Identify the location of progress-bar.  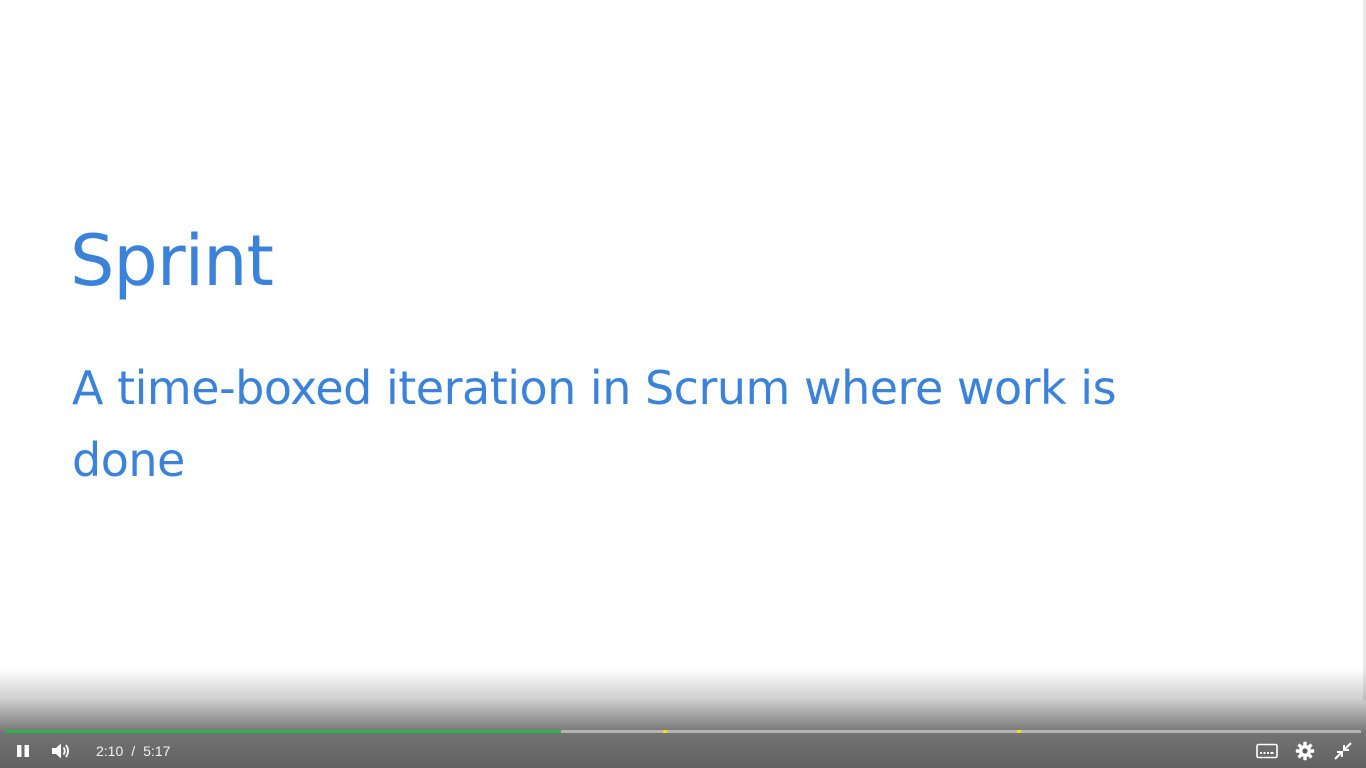
(683, 731).